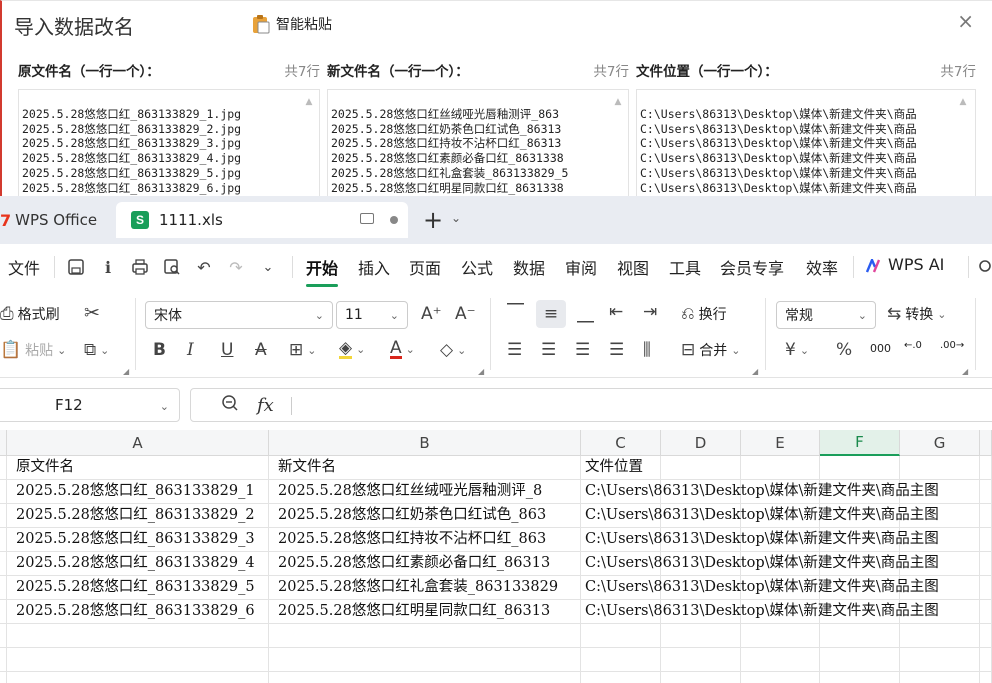  I want to click on clear-format-icon: ◇ ⌄, so click(453, 350).